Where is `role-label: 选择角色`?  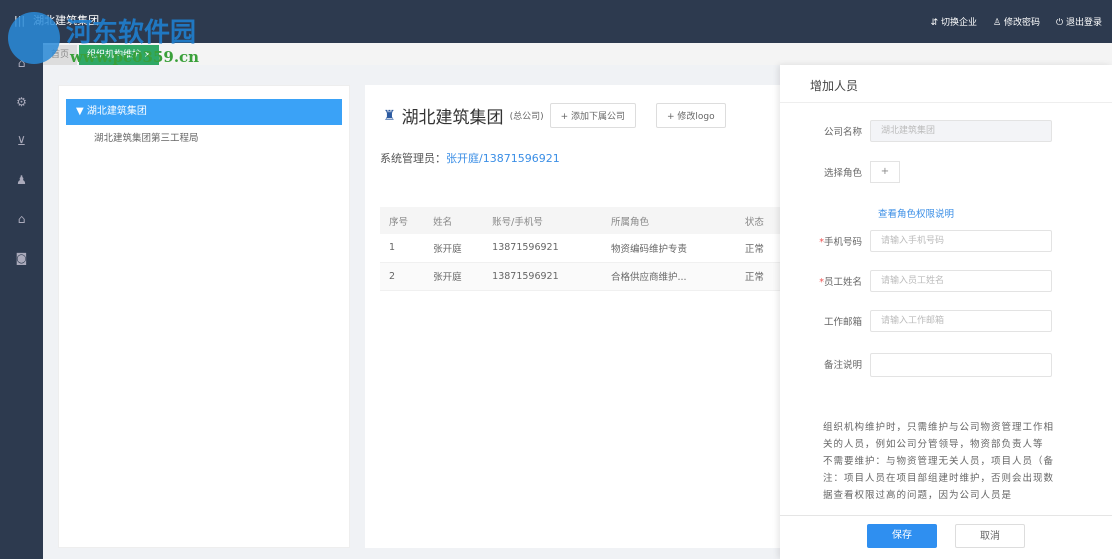 role-label: 选择角色 is located at coordinates (842, 173).